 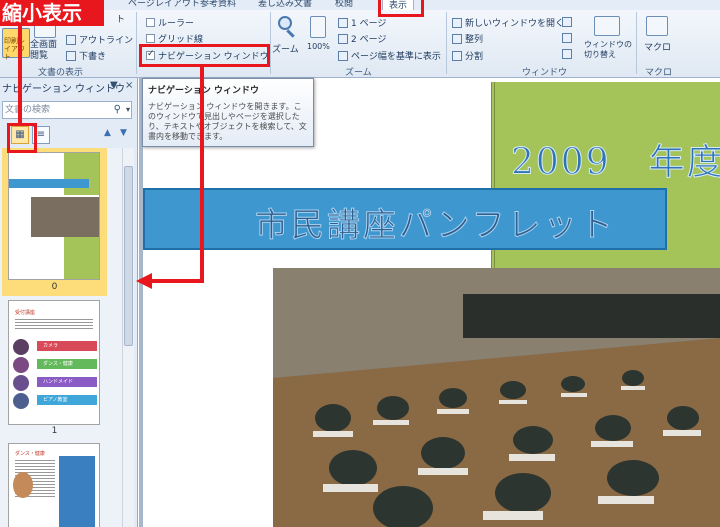 I want to click on reset-window-icon, so click(x=567, y=54).